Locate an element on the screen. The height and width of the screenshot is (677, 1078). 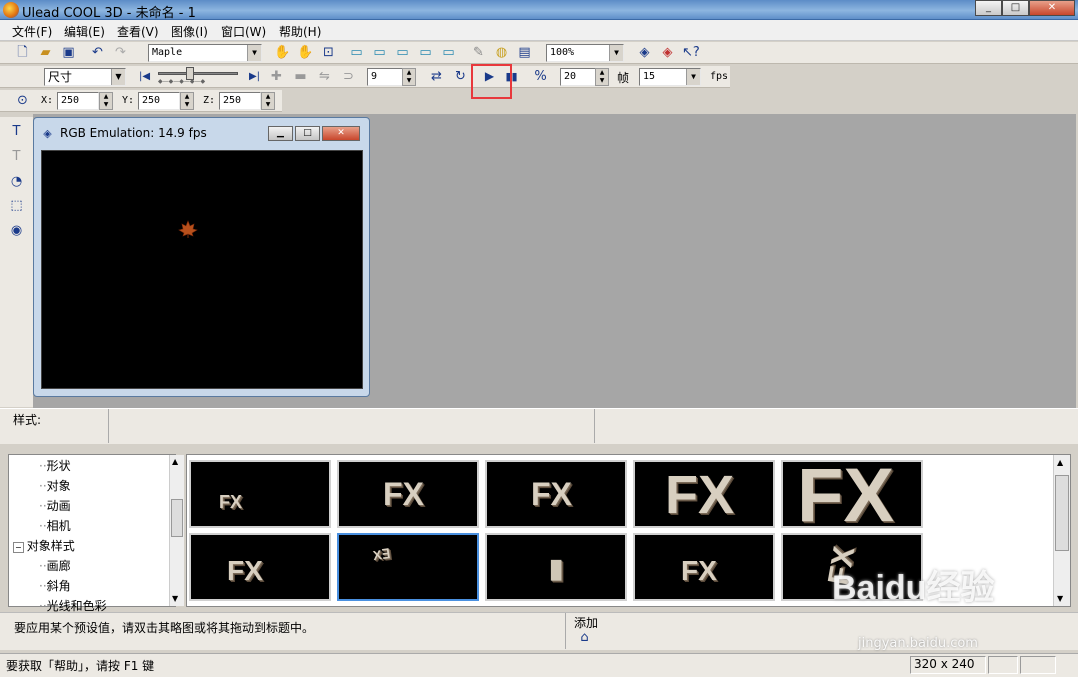
fps-select: 15 ▼ is located at coordinates (670, 77).